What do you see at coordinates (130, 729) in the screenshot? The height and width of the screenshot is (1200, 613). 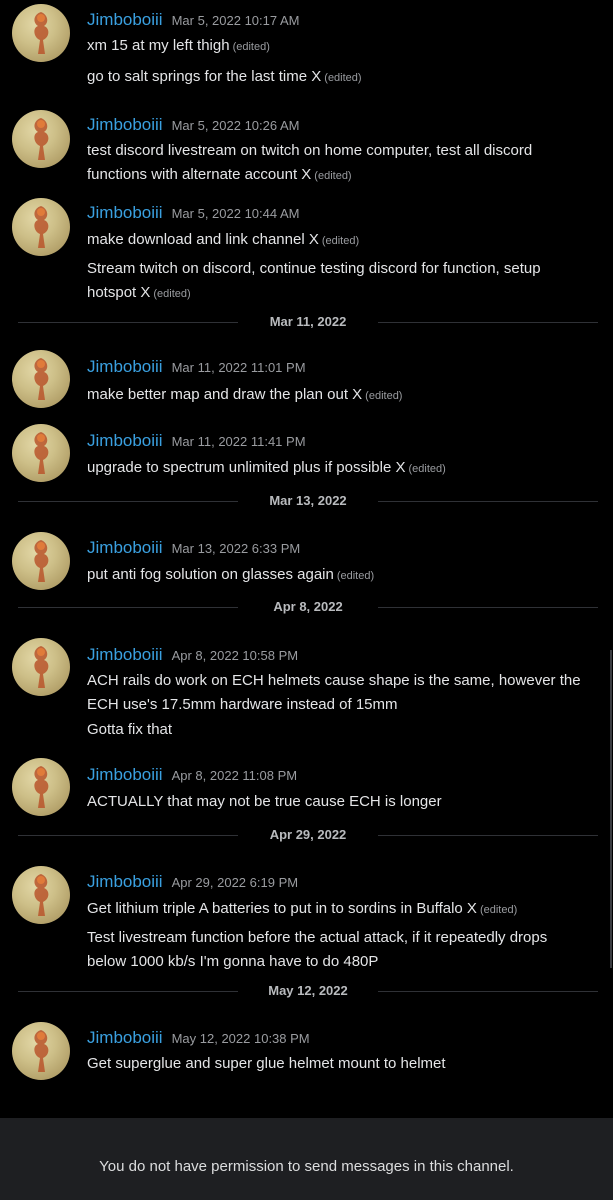 I see `message-text: Gotta fix that` at bounding box center [130, 729].